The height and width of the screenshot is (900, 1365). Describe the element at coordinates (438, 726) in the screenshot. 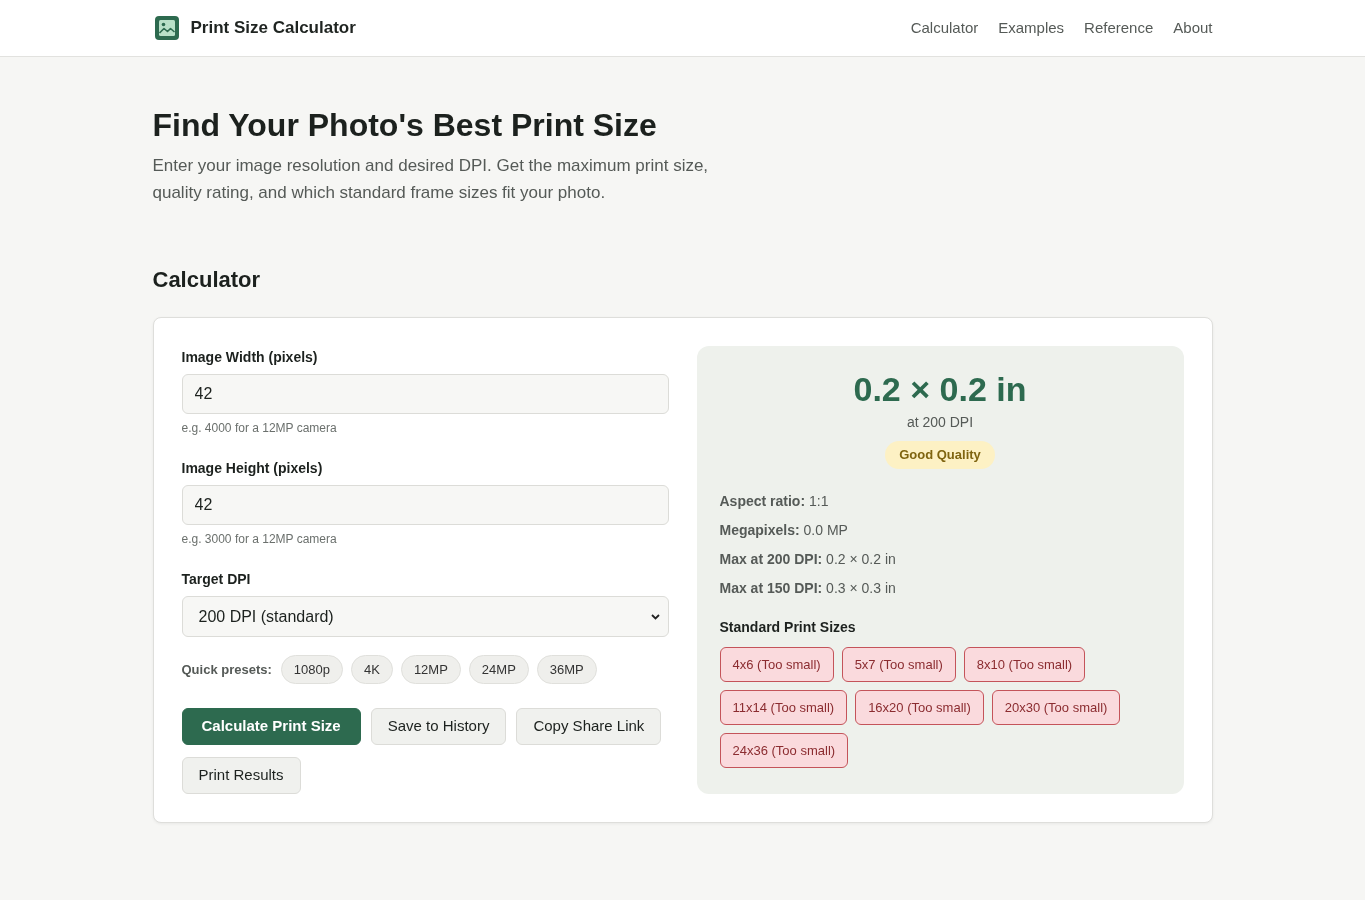

I see `secondary-button: Save to History` at that location.